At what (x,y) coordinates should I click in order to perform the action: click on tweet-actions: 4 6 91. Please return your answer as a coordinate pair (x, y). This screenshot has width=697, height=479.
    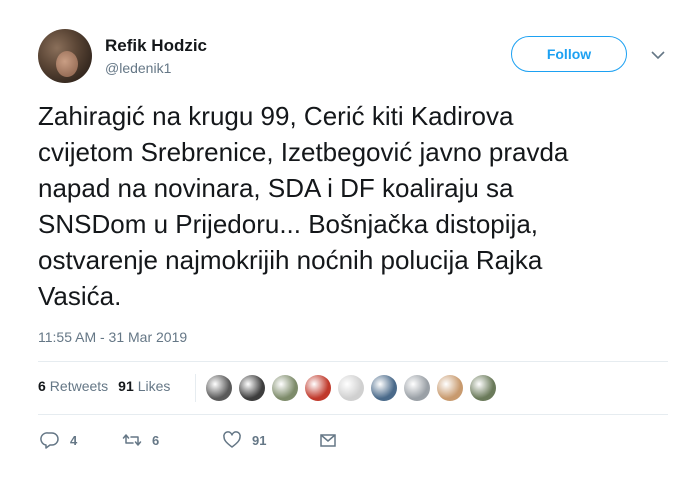
    Looking at the image, I should click on (194, 440).